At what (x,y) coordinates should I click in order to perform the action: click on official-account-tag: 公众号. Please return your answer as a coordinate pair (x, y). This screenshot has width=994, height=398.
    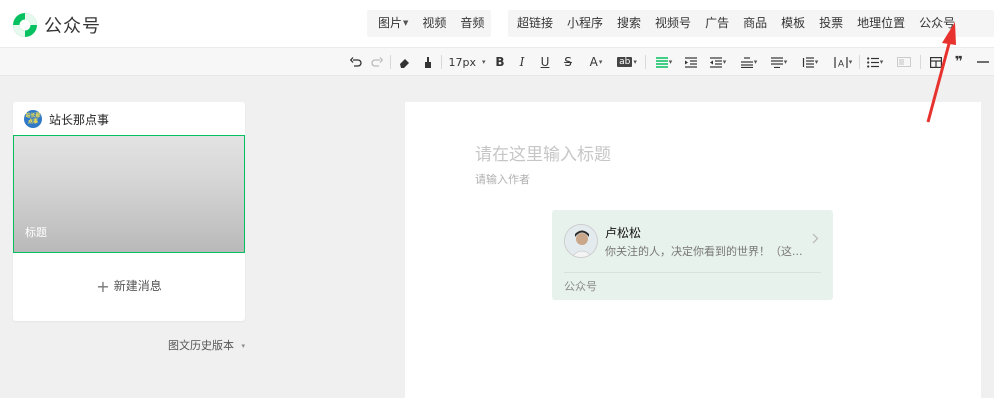
    Looking at the image, I should click on (580, 286).